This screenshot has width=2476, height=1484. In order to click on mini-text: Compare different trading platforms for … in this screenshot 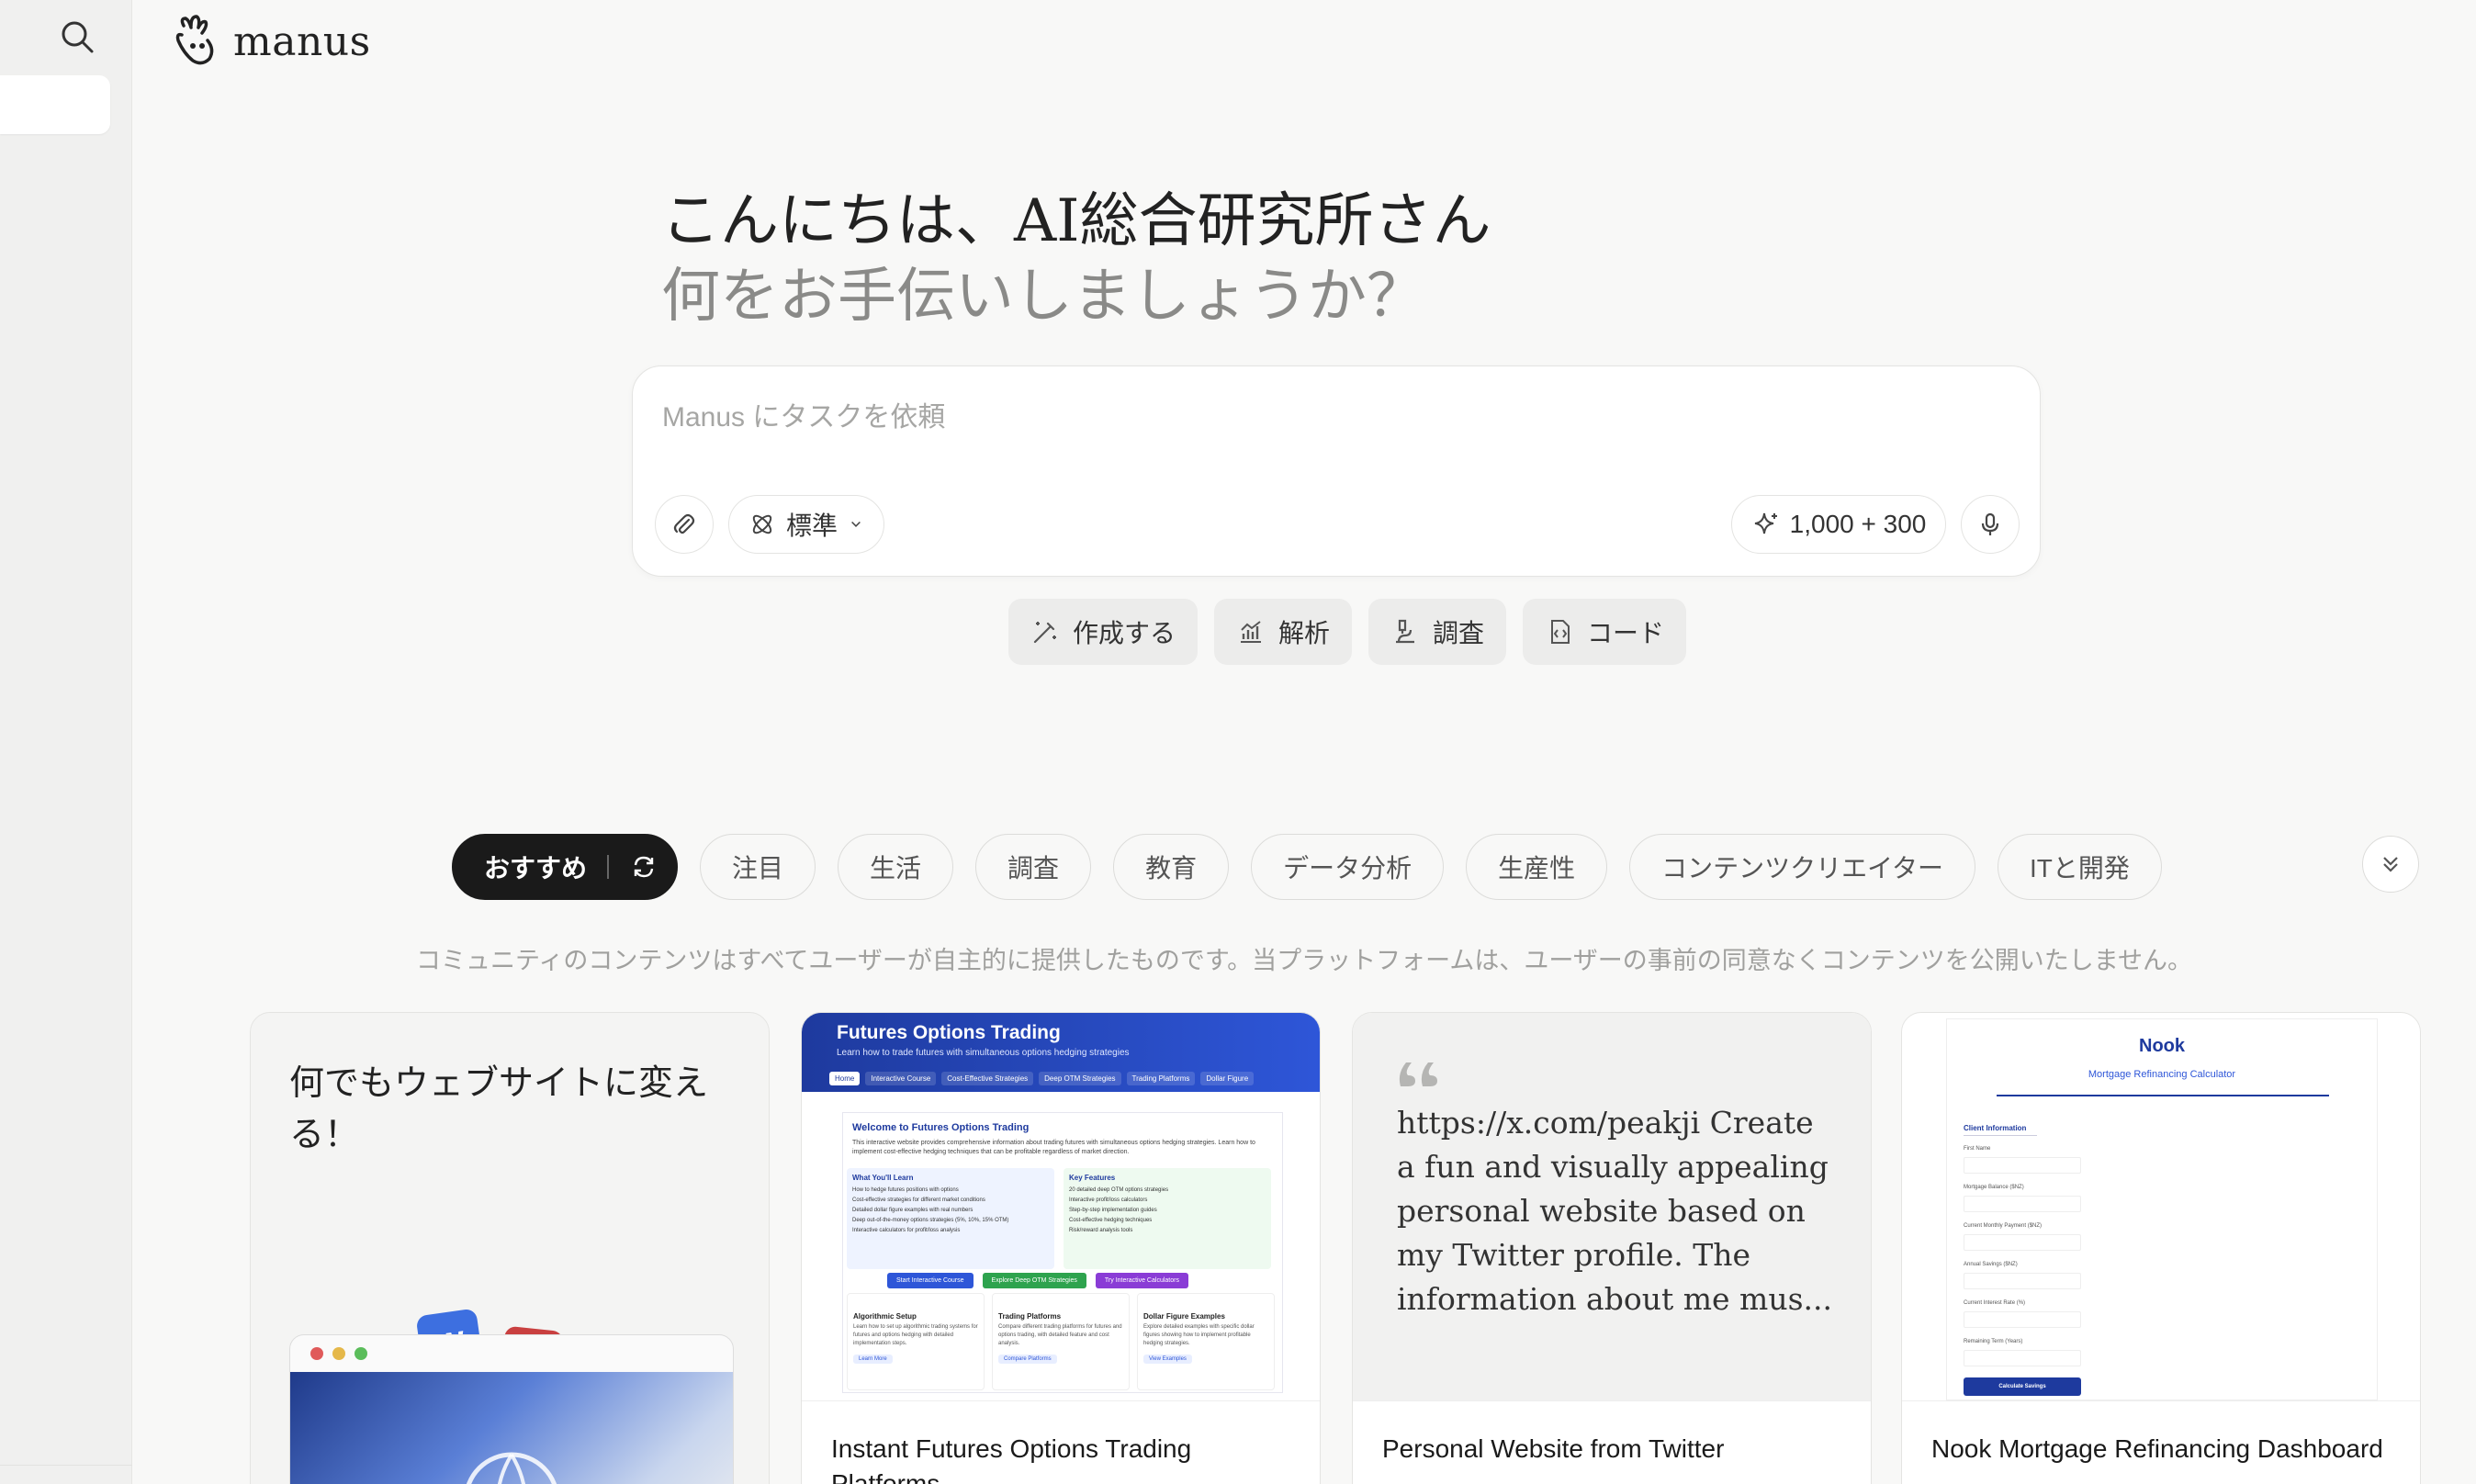, I will do `click(1060, 1335)`.